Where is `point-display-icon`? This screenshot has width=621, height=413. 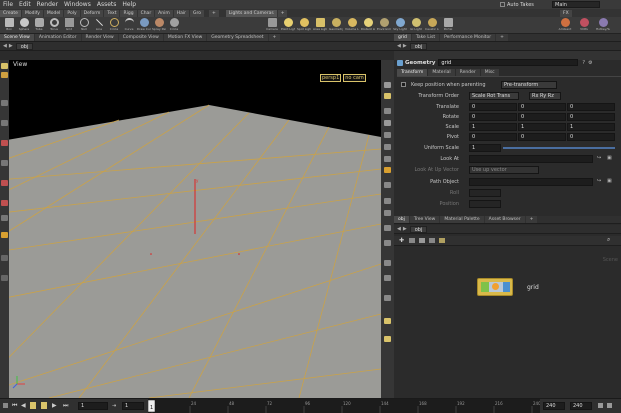 point-display-icon is located at coordinates (387, 213).